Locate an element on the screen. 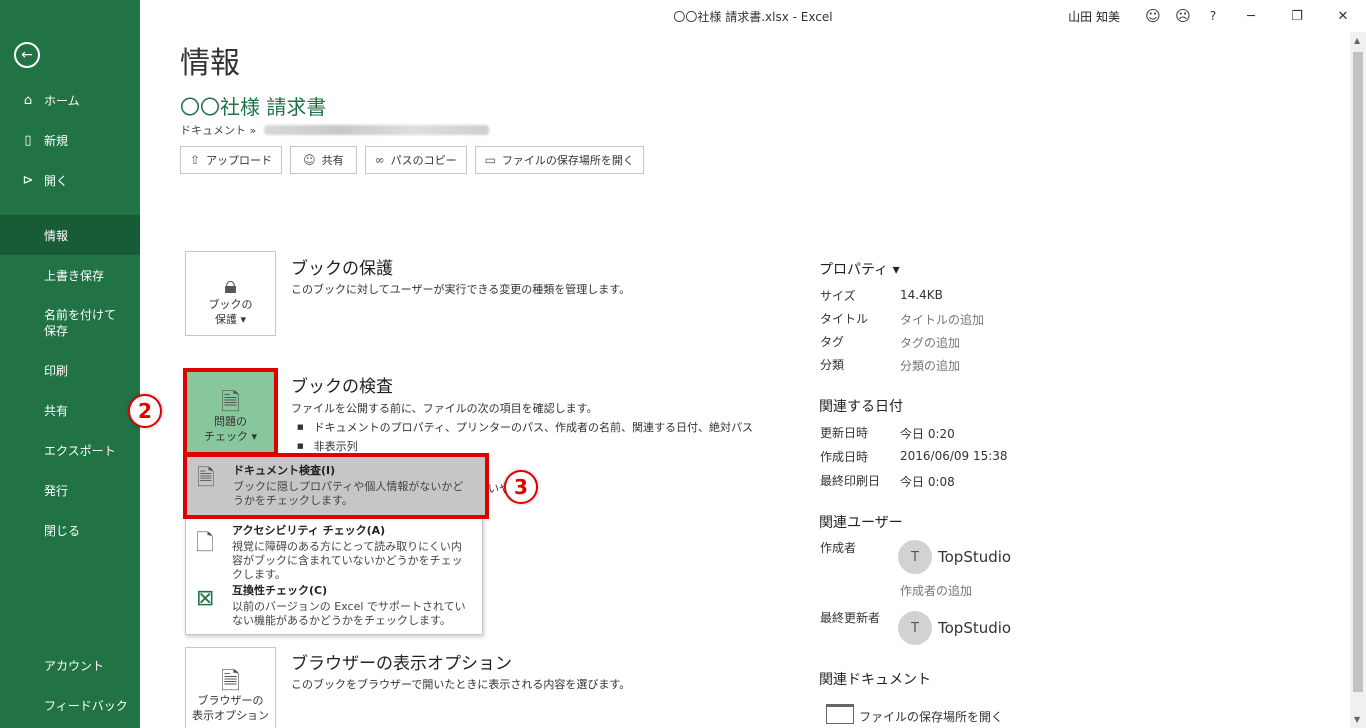  smile-icon: ☺ is located at coordinates (1153, 16).